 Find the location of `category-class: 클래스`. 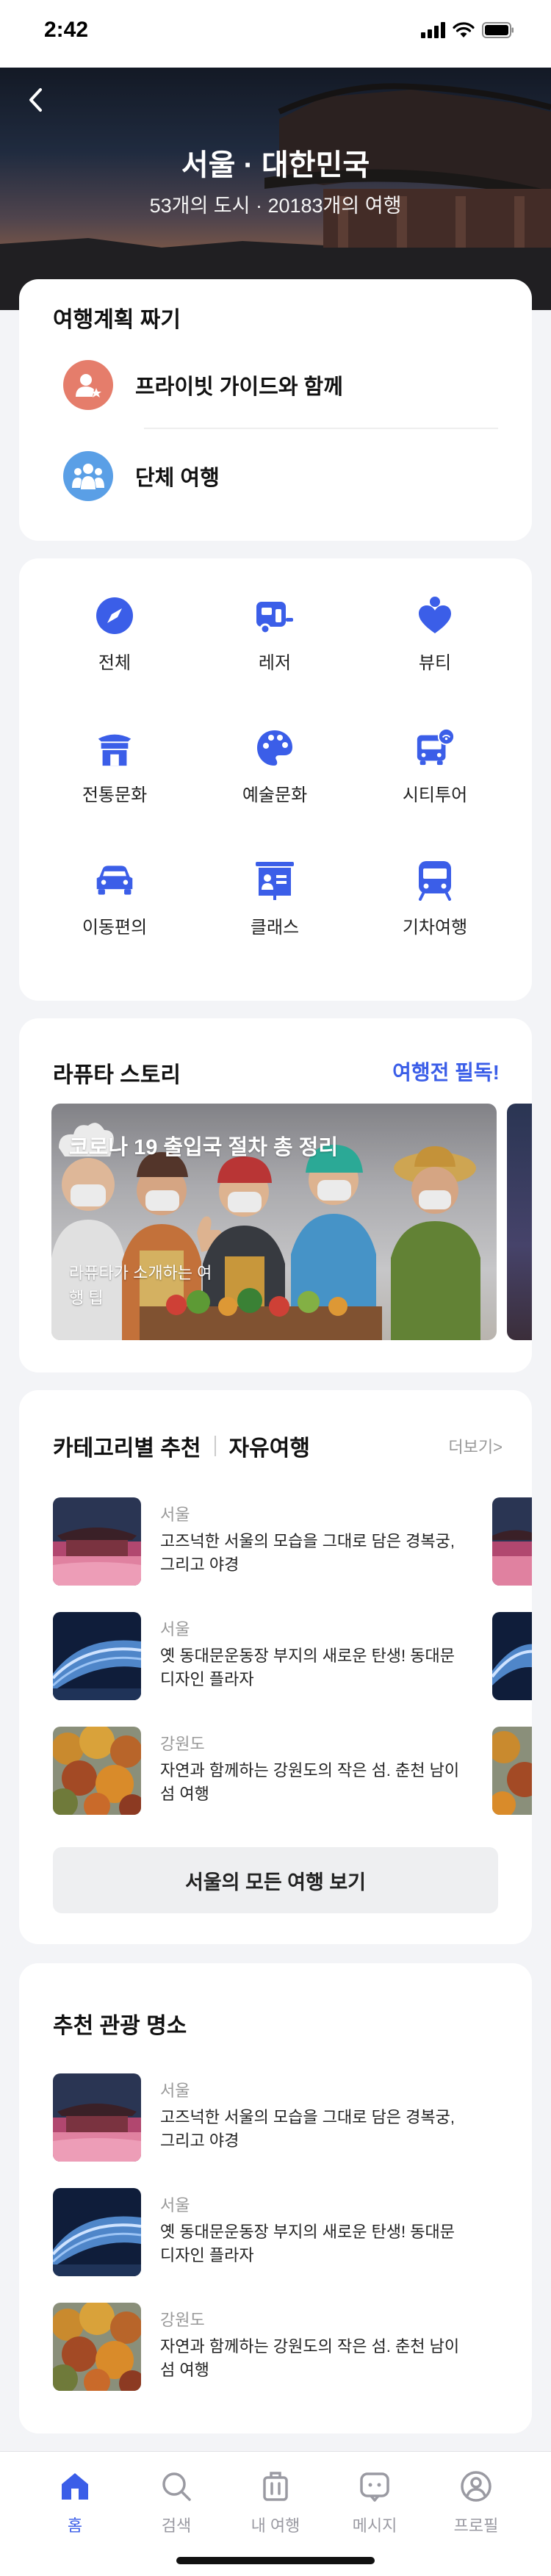

category-class: 클래스 is located at coordinates (275, 899).